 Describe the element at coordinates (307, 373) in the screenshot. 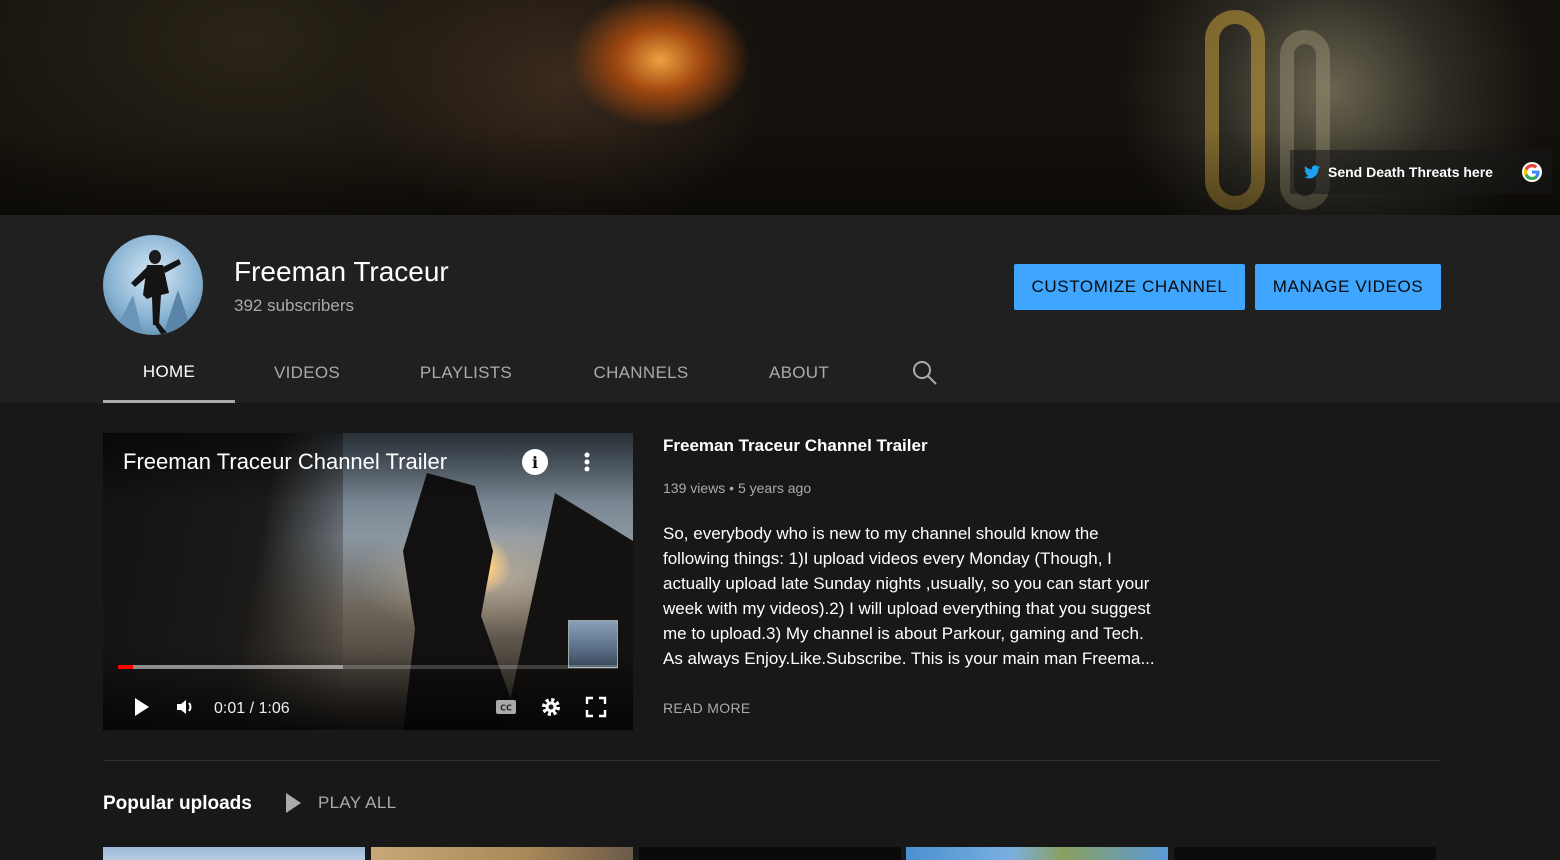

I see `tab-videos: VIDEOS` at that location.